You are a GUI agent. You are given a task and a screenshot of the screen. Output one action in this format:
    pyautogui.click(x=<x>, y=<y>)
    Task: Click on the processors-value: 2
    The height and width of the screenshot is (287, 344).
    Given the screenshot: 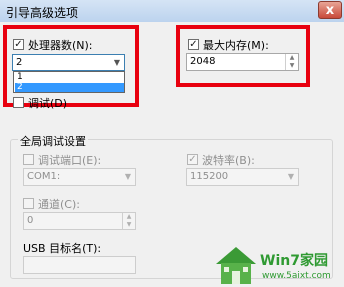 What is the action you would take?
    pyautogui.click(x=19, y=62)
    